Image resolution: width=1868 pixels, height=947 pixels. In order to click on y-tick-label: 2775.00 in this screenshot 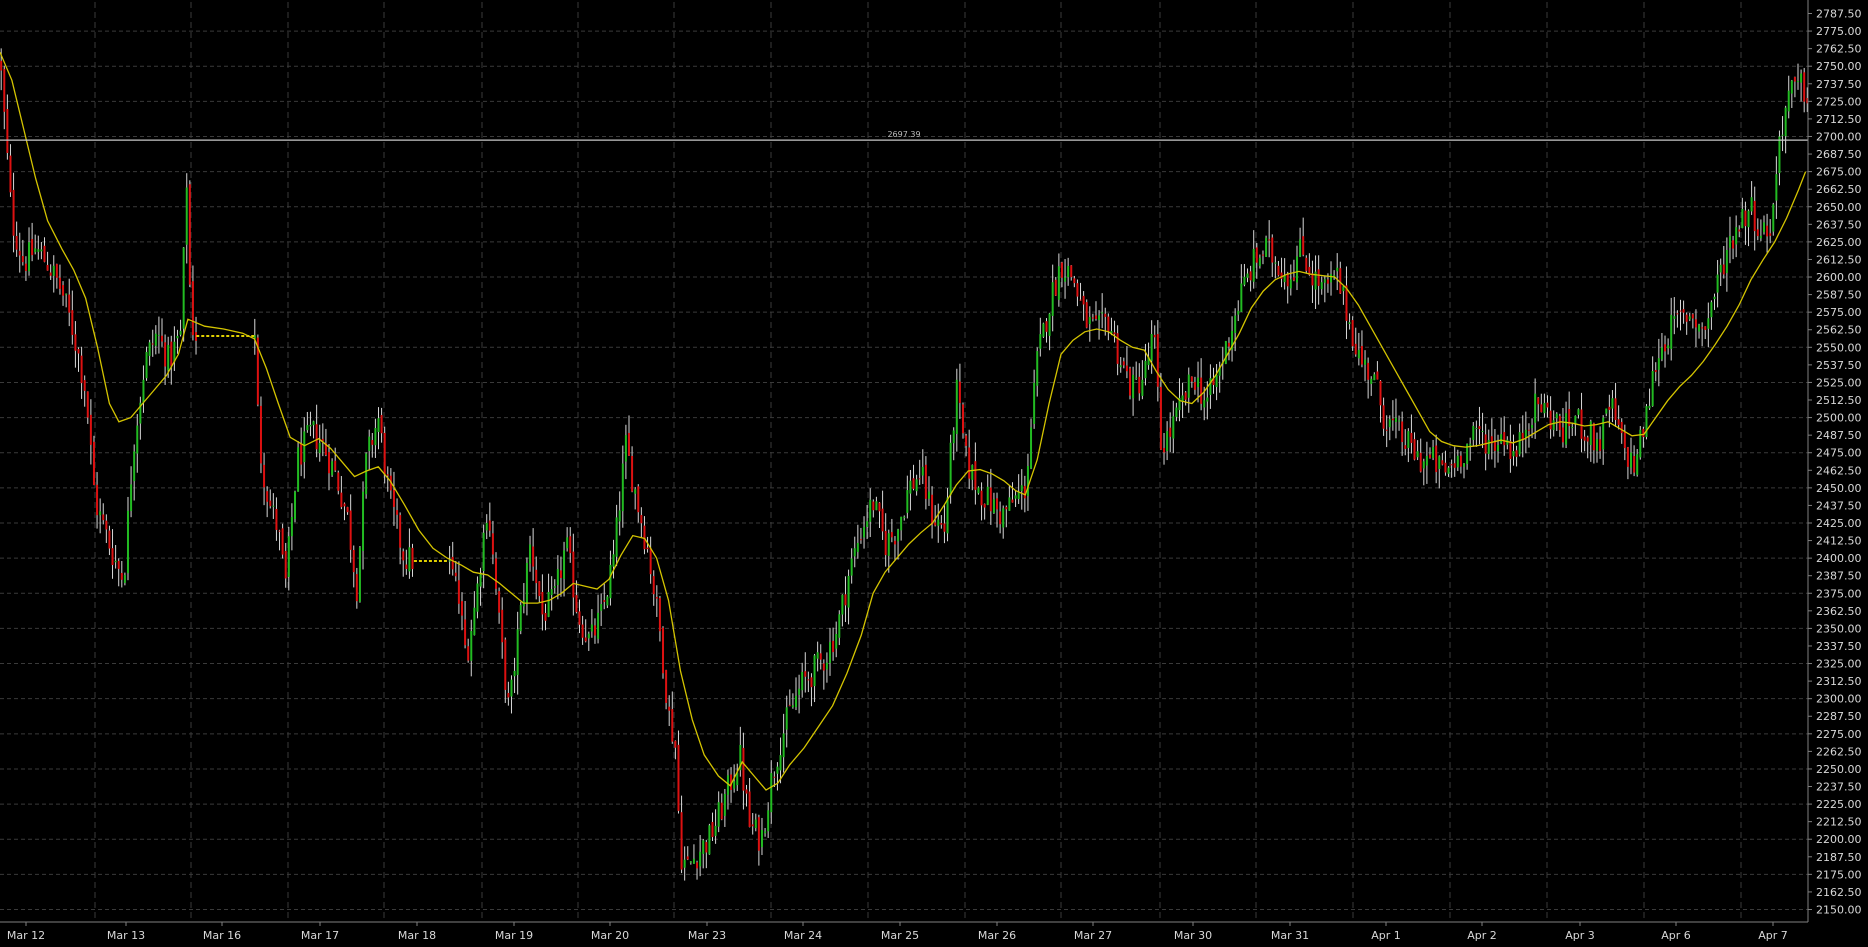, I will do `click(1839, 31)`.